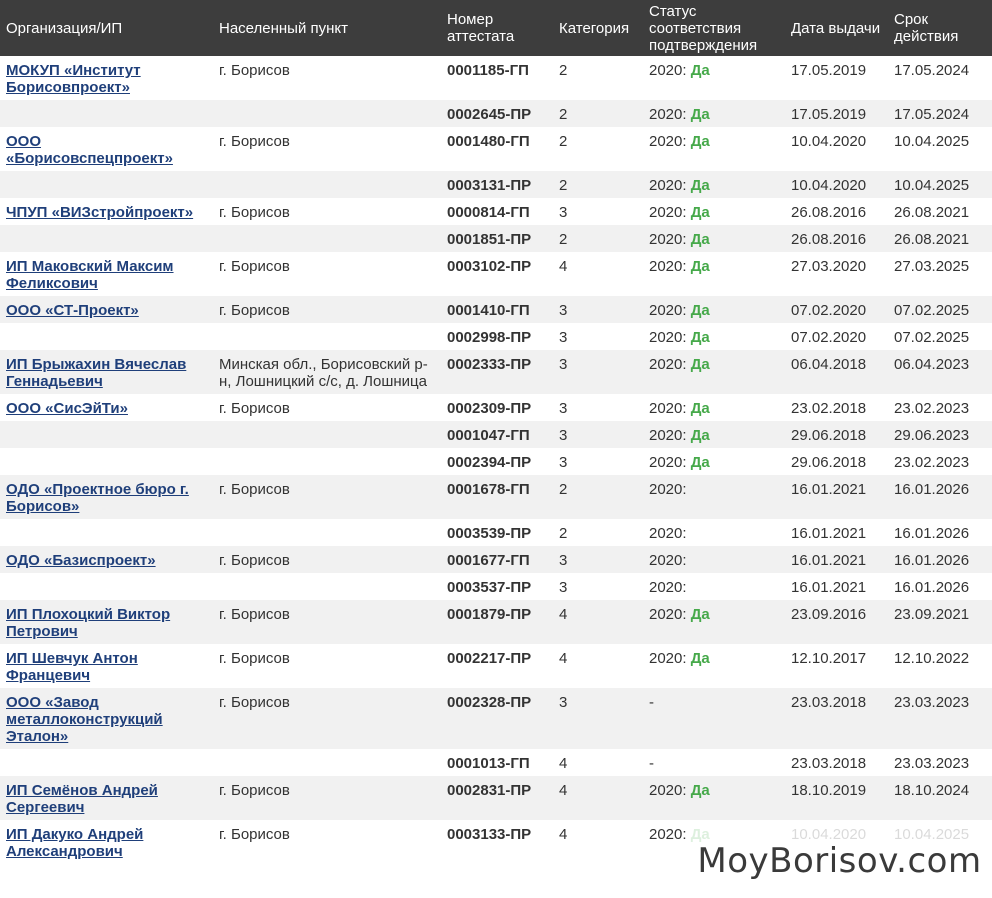 This screenshot has width=992, height=898. What do you see at coordinates (489, 614) in the screenshot?
I see `cell-number: 0001879-ПР` at bounding box center [489, 614].